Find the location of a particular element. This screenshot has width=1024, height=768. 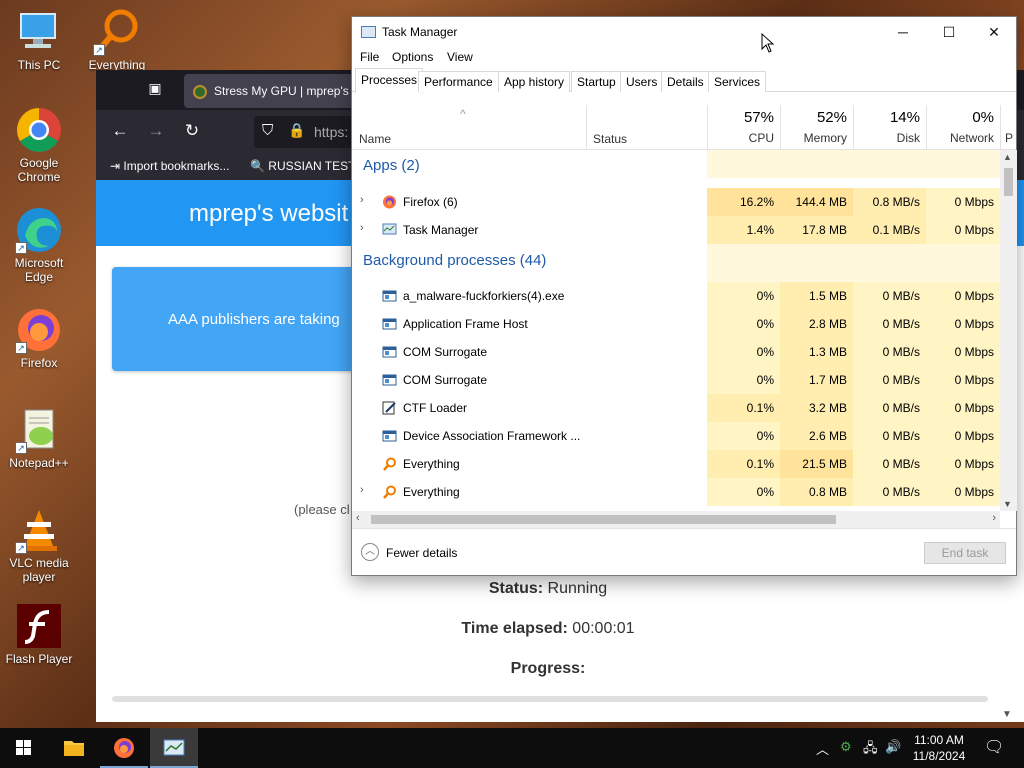

start-button is located at coordinates (24, 748).